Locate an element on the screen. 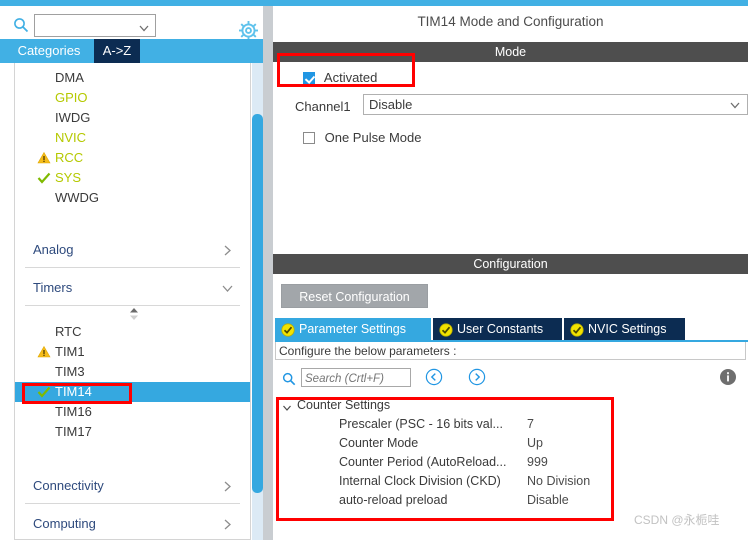 This screenshot has width=748, height=540. warning-icon is located at coordinates (44, 158).